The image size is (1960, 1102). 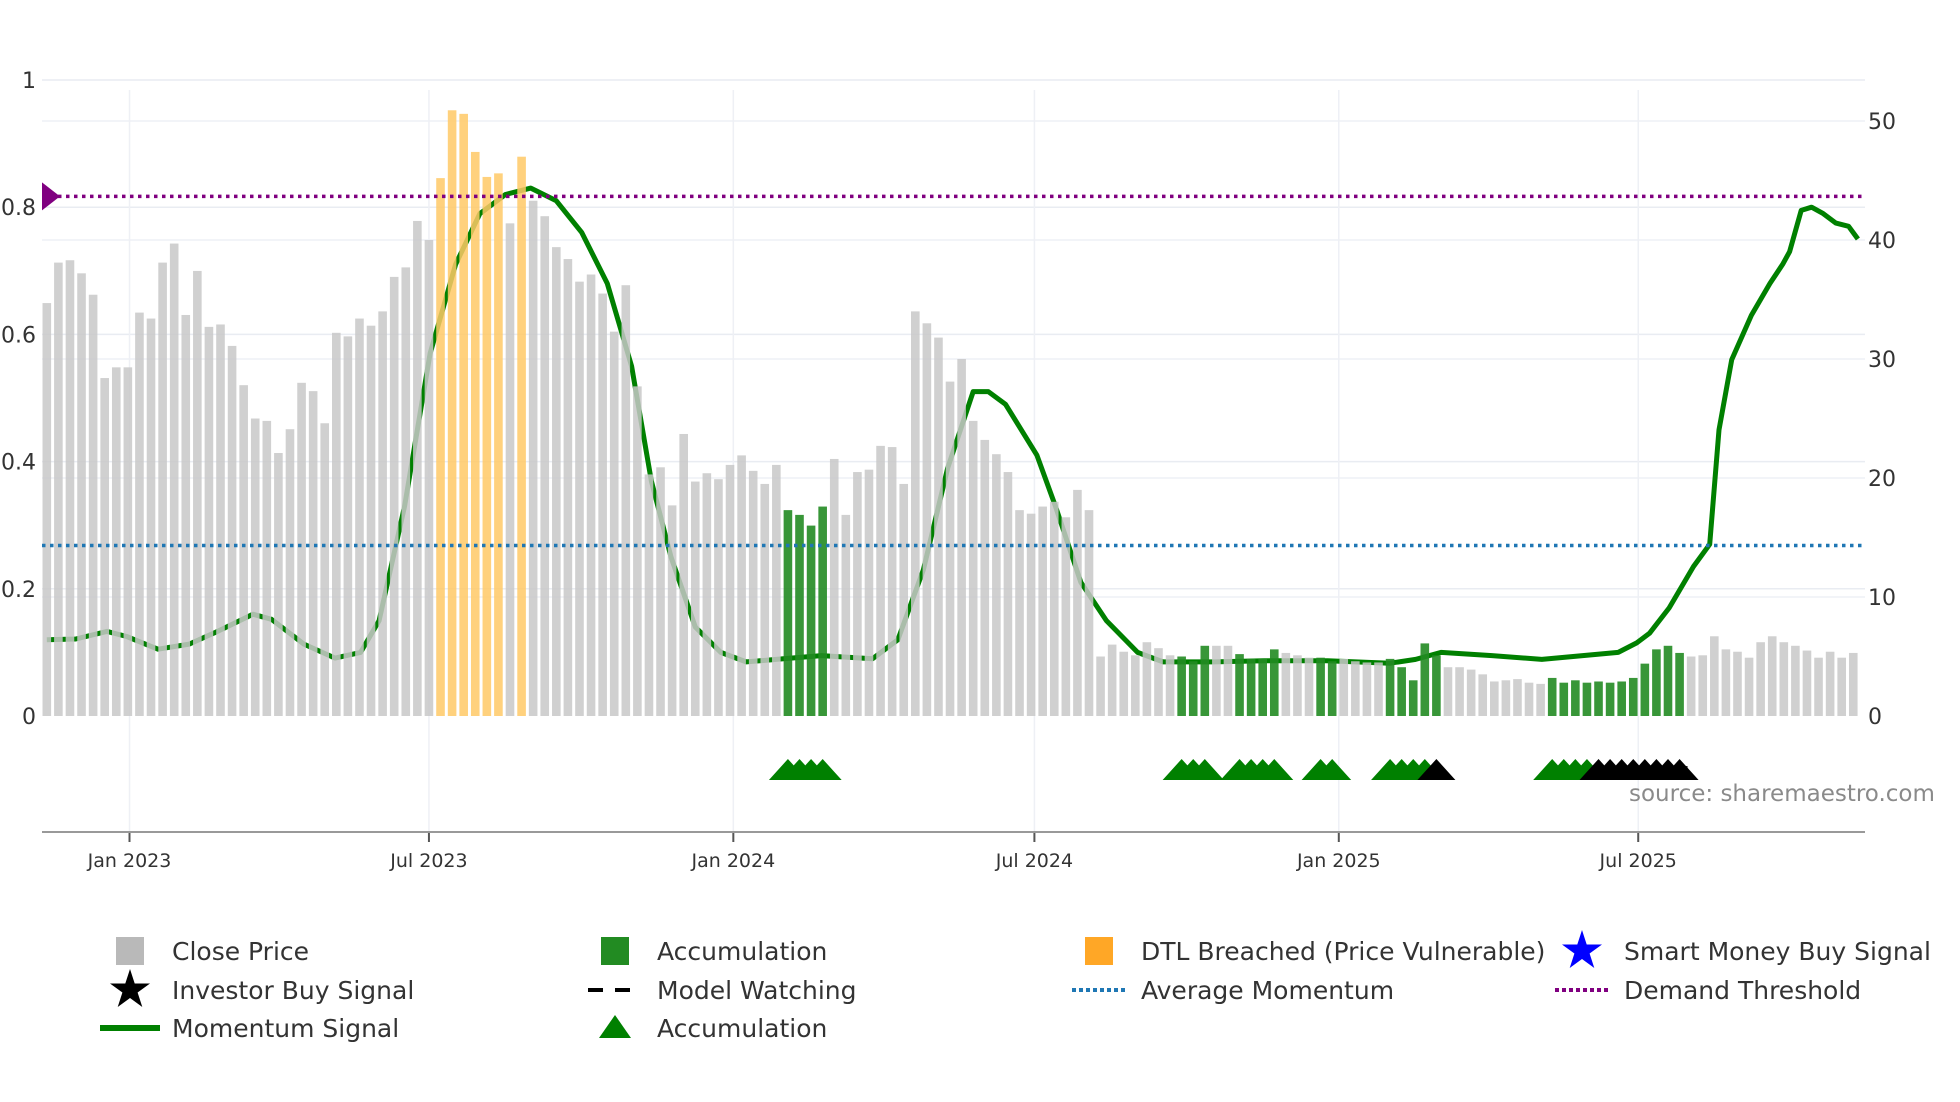 I want to click on left-tick-label: 0.6, so click(x=18, y=335).